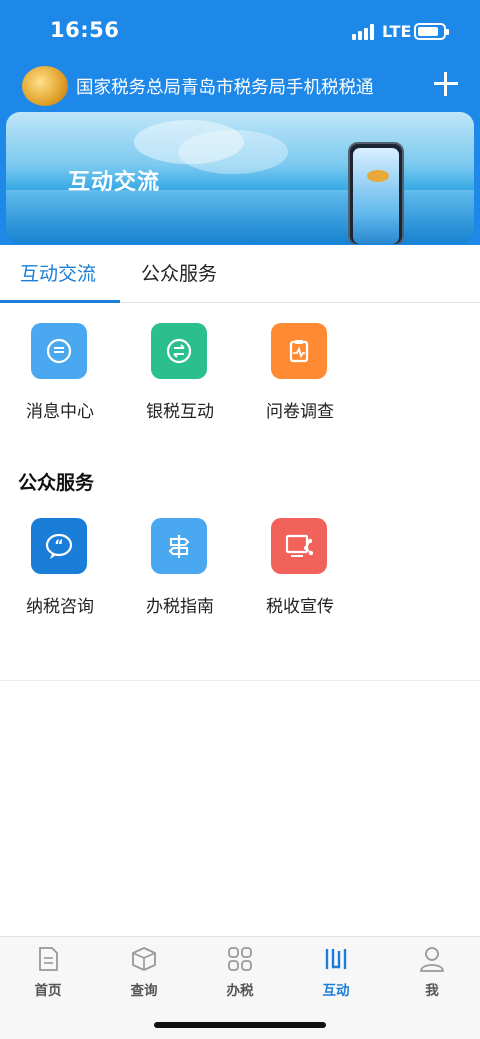 Image resolution: width=480 pixels, height=1039 pixels. I want to click on grid-icon, so click(240, 959).